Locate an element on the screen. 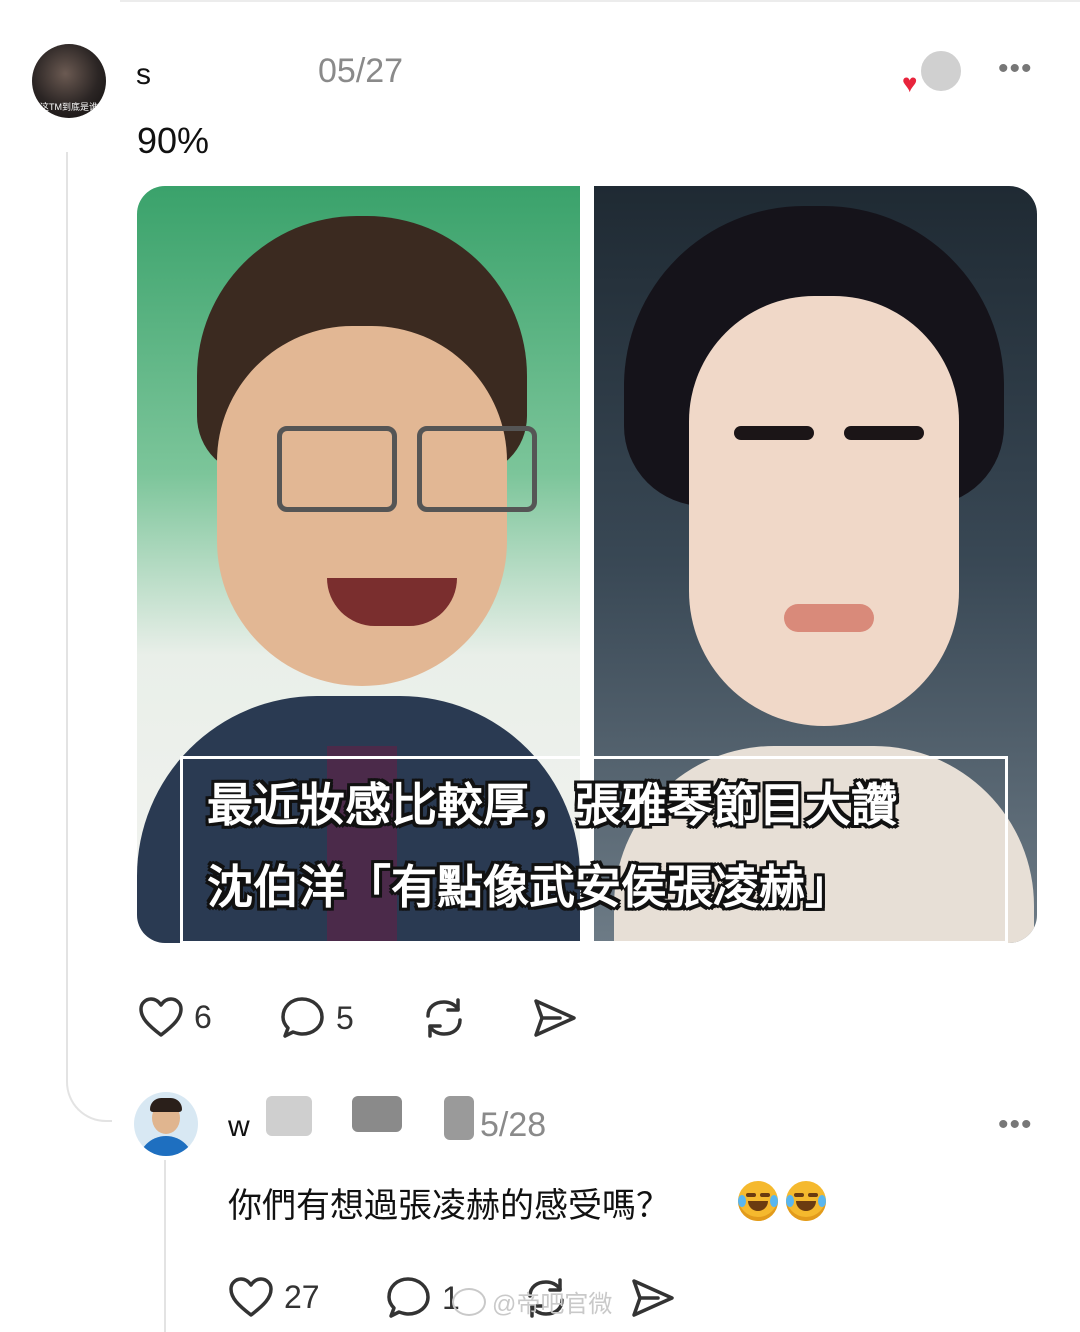 This screenshot has width=1080, height=1332. reply-date: 5/28 is located at coordinates (513, 1125).